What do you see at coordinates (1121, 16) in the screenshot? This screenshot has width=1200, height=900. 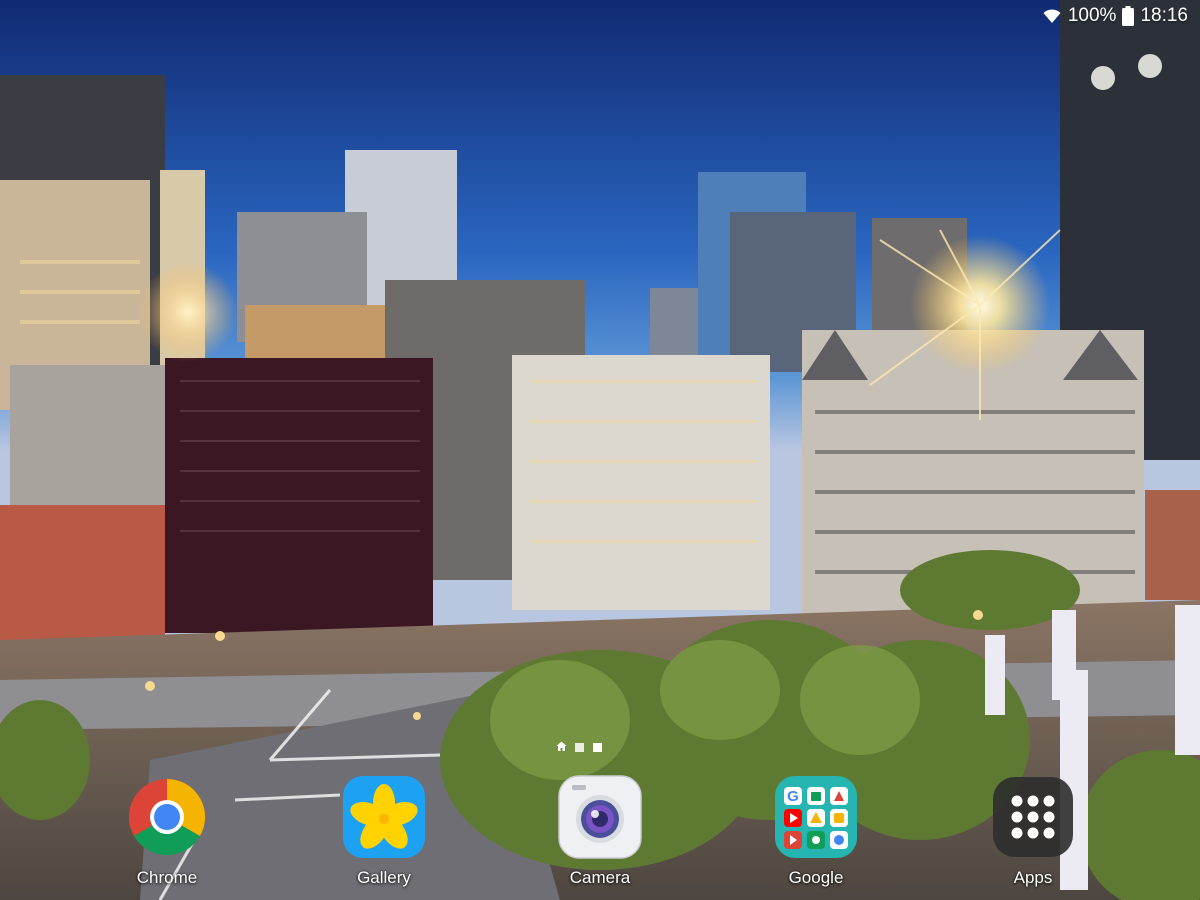 I see `status-bar: 100% 18:16` at bounding box center [1121, 16].